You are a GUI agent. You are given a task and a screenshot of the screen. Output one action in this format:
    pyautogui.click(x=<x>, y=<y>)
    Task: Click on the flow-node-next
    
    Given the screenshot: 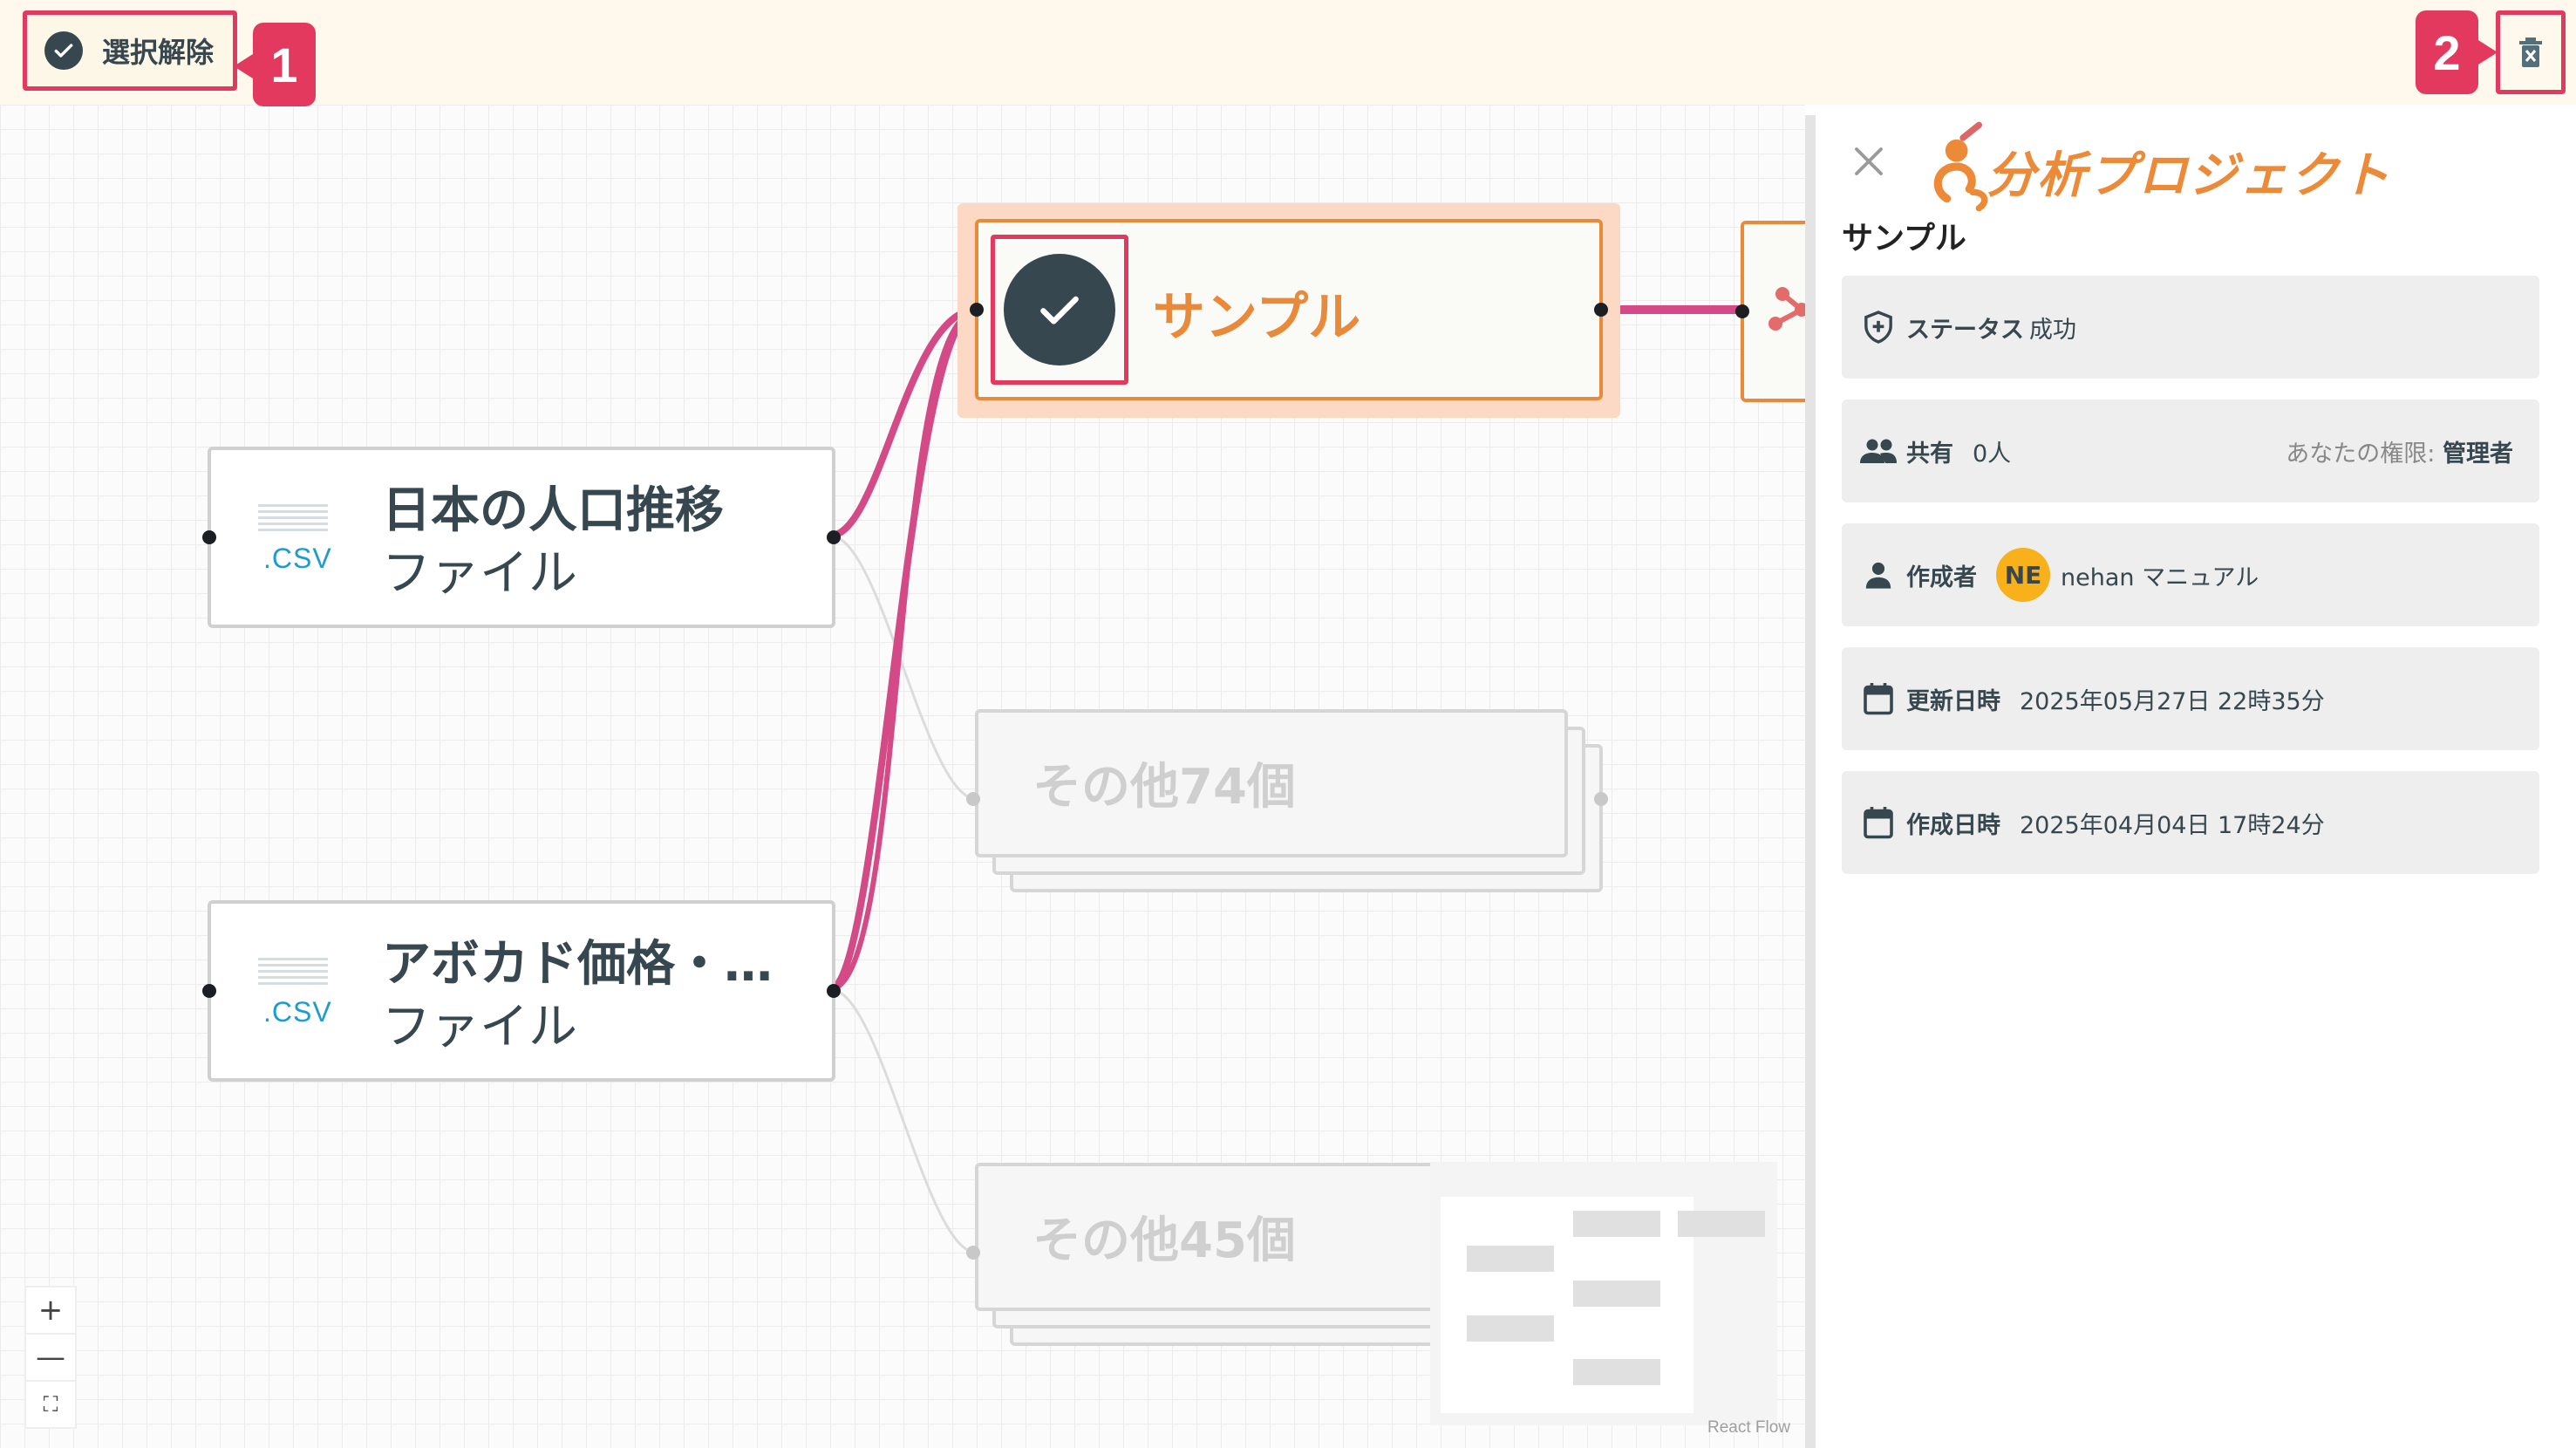 What is the action you would take?
    pyautogui.click(x=1770, y=311)
    